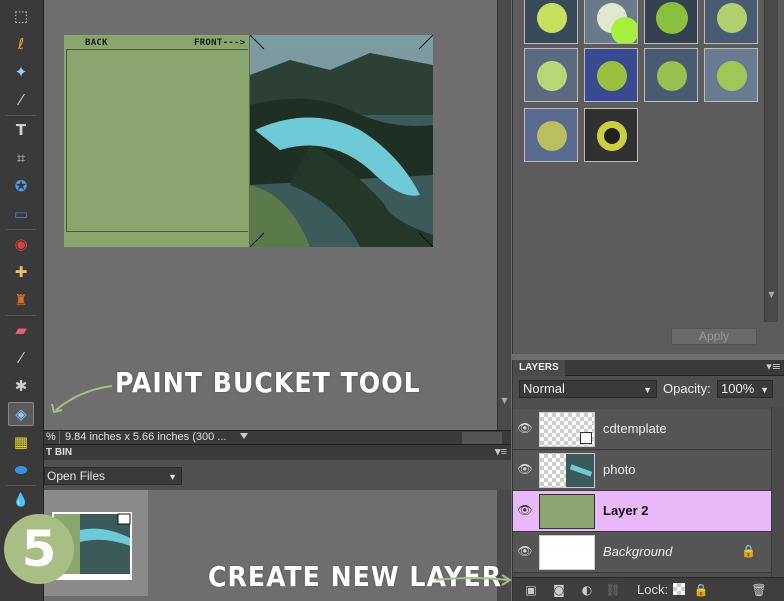 Image resolution: width=784 pixels, height=601 pixels. Describe the element at coordinates (613, 590) in the screenshot. I see `link-icon: ⛓` at that location.